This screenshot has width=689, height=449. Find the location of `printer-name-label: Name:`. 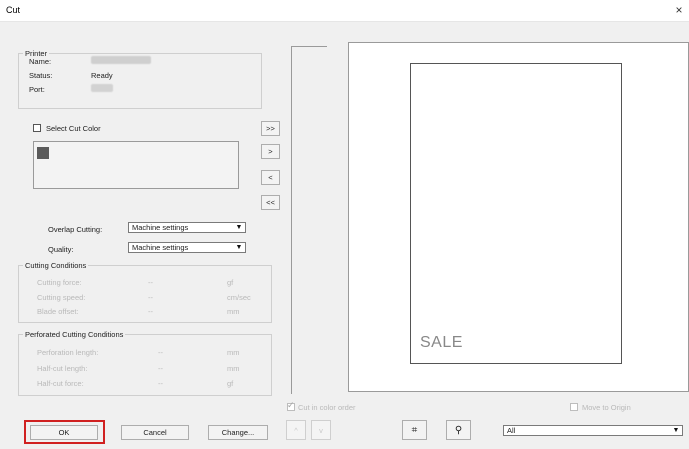

printer-name-label: Name: is located at coordinates (40, 61).